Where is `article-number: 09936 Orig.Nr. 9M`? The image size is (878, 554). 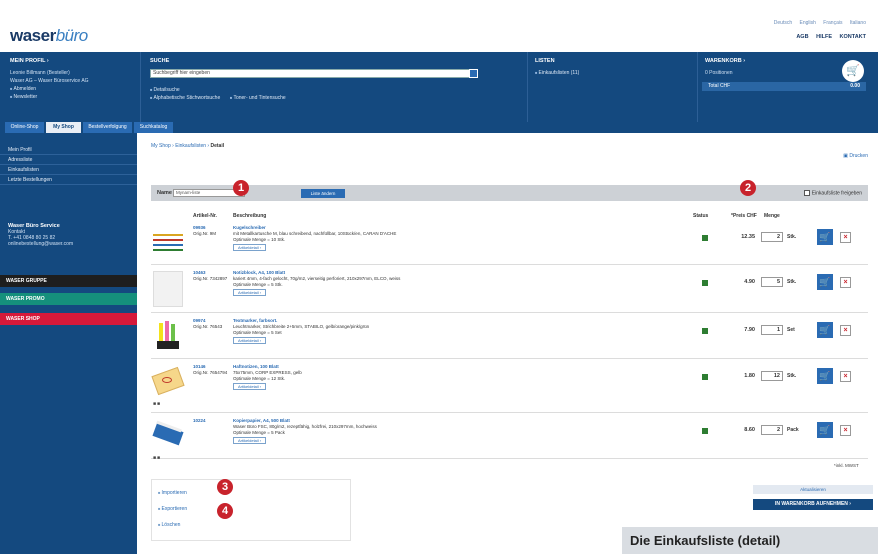
article-number: 09936 Orig.Nr. 9M is located at coordinates (211, 230).